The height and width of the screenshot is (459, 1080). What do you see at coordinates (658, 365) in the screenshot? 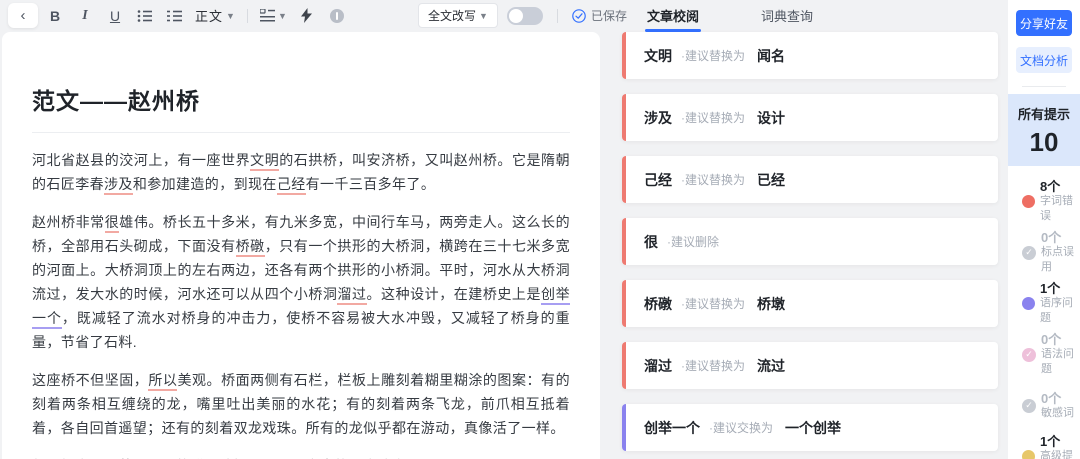
I see `suggestion-word: 溜过` at bounding box center [658, 365].